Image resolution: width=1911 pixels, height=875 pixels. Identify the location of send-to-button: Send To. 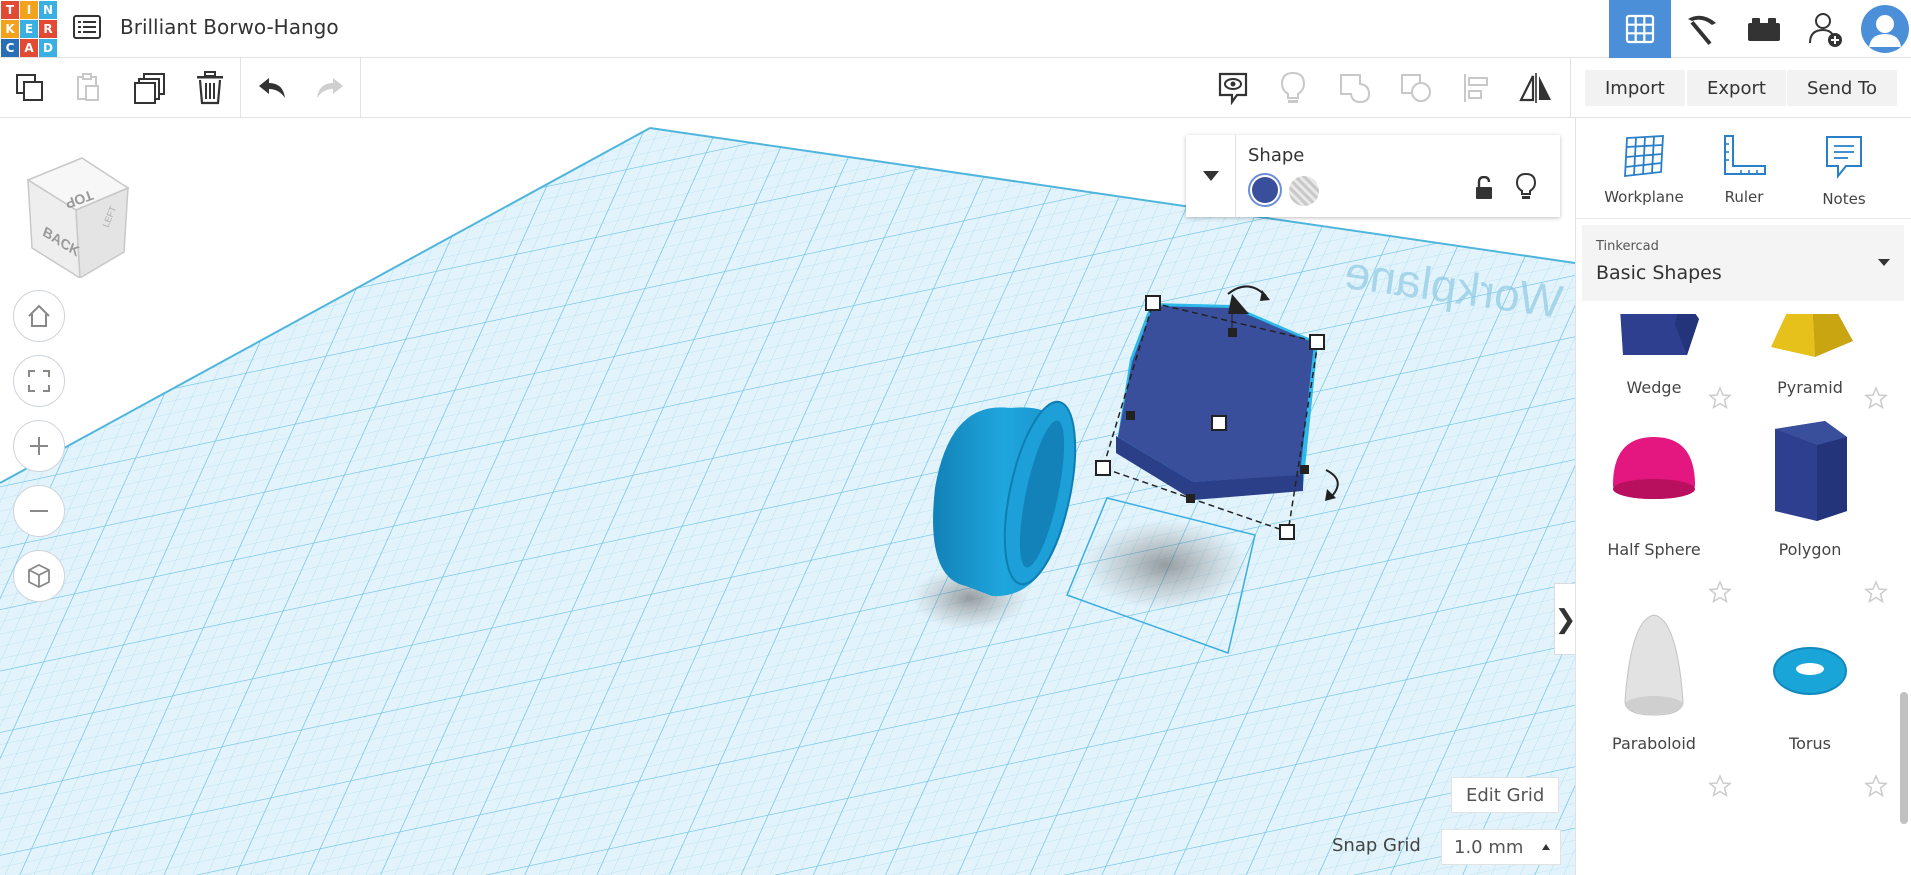
(1842, 88).